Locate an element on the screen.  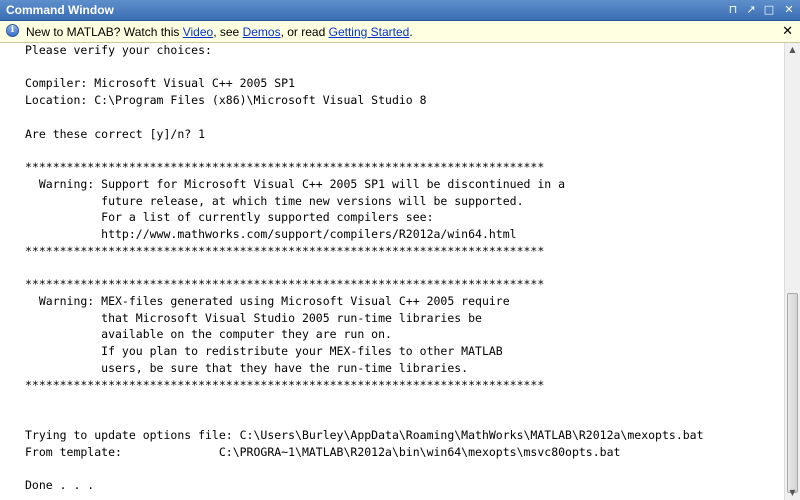
command-window-titlebar: Command Window ⊓ ↗ □ ✕ is located at coordinates (400, 10).